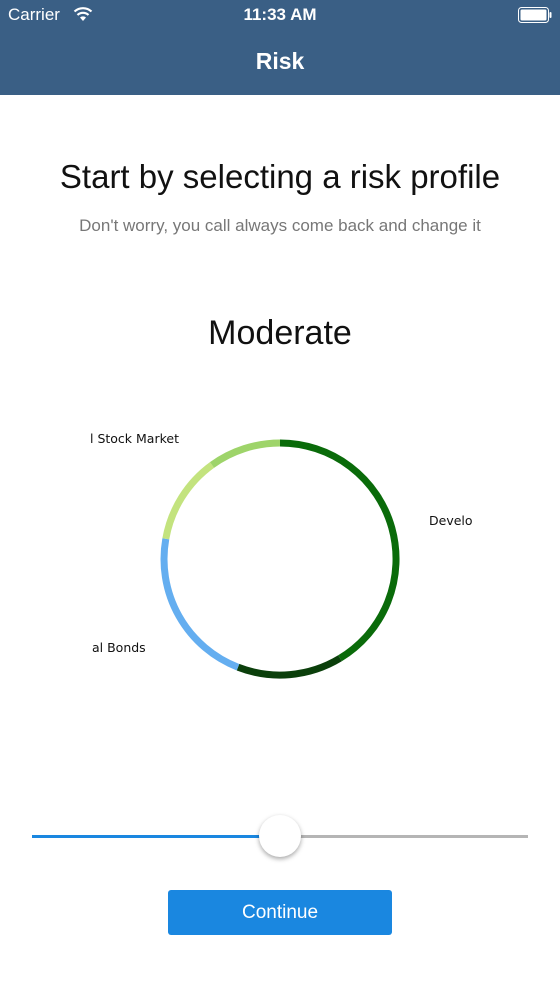  I want to click on slider-track-remaining, so click(404, 836).